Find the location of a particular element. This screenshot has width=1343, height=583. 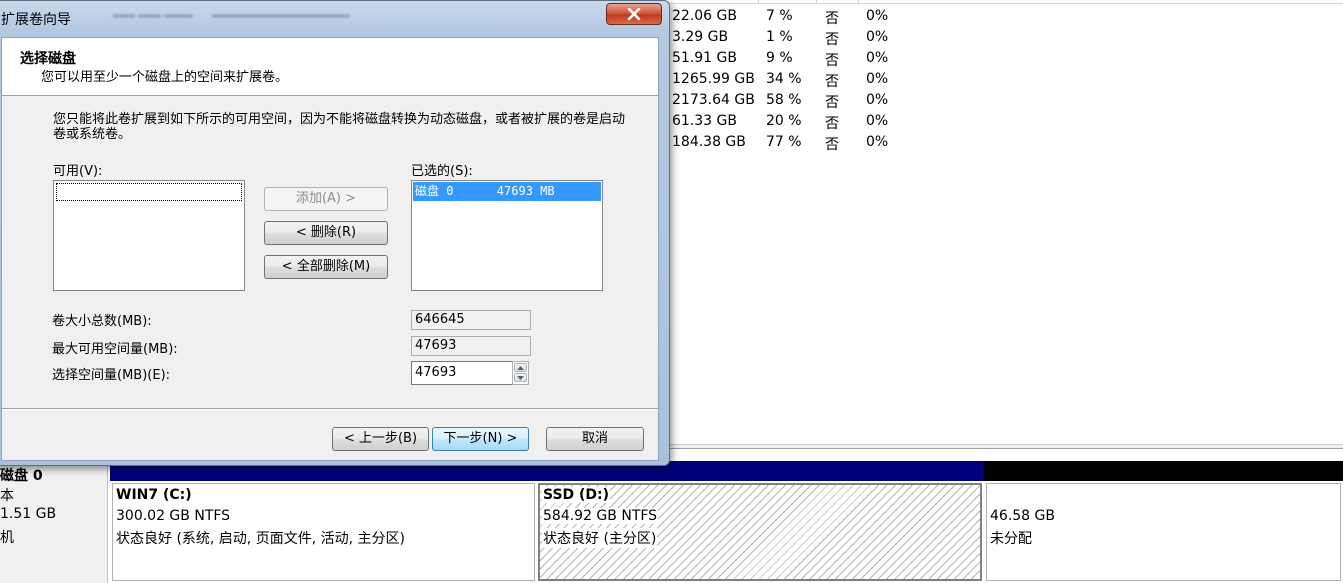

header-subtitle: 您可以用至少一个磁盘上的空间来扩展卷。 is located at coordinates (165, 77).